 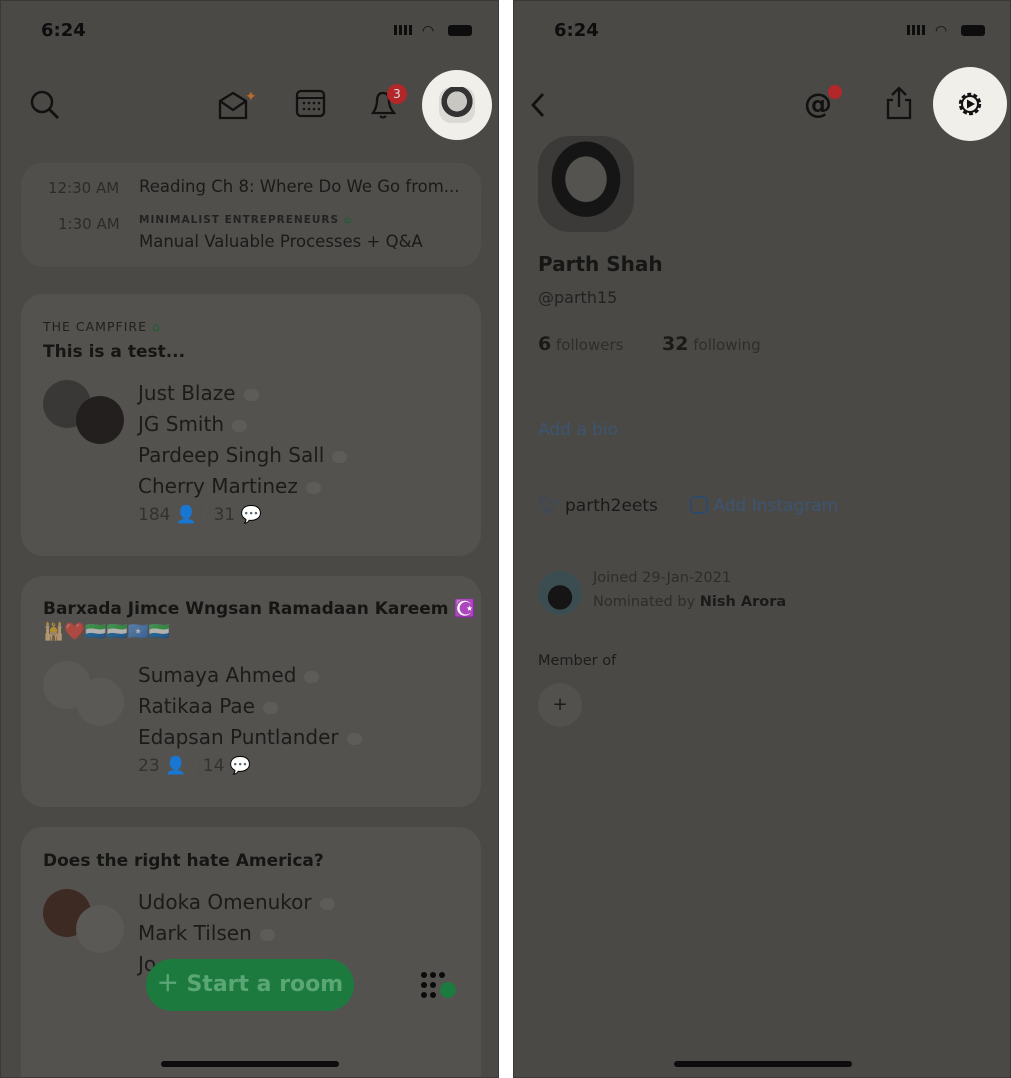 What do you see at coordinates (690, 602) in the screenshot?
I see `nominated-by: Nominated by Nish Arora` at bounding box center [690, 602].